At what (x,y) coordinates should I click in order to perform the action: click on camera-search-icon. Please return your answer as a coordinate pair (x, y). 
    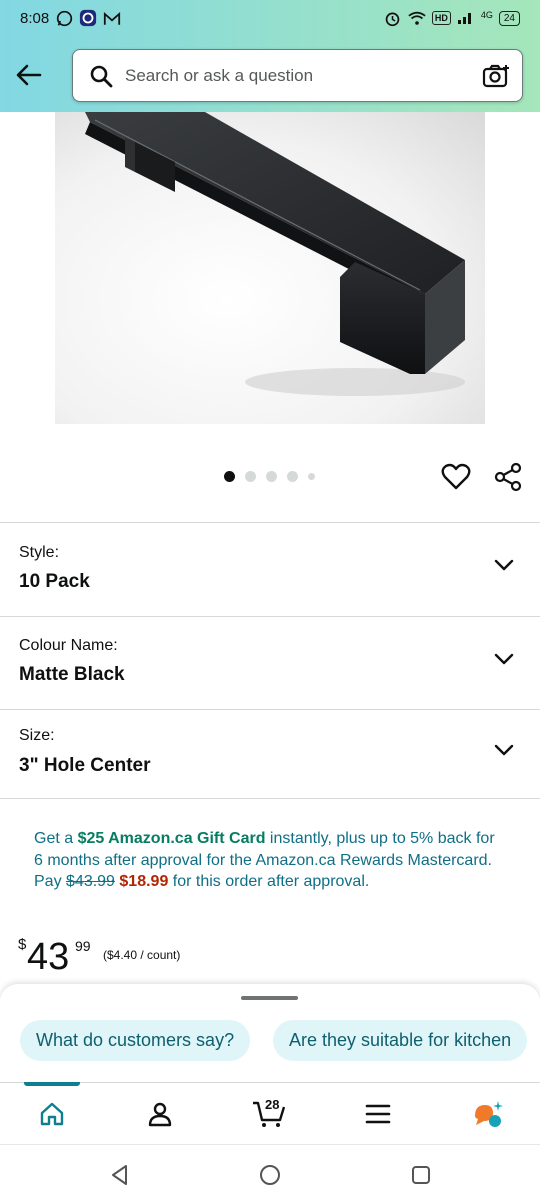
    Looking at the image, I should click on (496, 76).